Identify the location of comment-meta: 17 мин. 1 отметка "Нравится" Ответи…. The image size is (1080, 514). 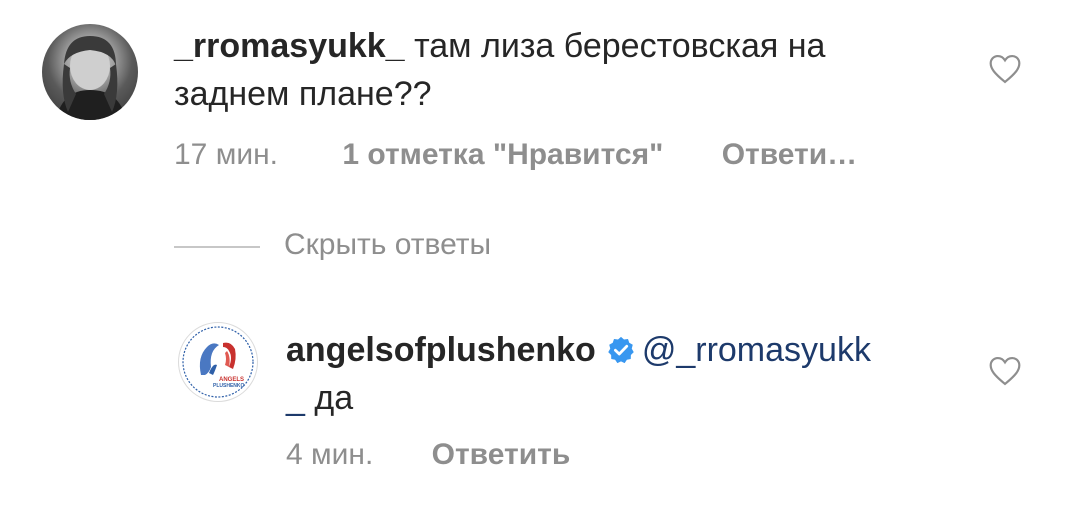
(515, 155).